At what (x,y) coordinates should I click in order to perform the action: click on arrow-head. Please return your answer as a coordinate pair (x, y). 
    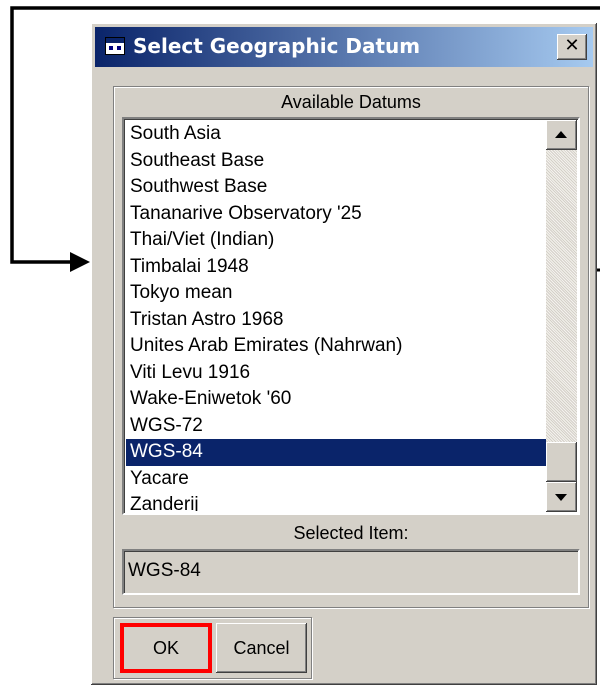
    Looking at the image, I should click on (80, 262).